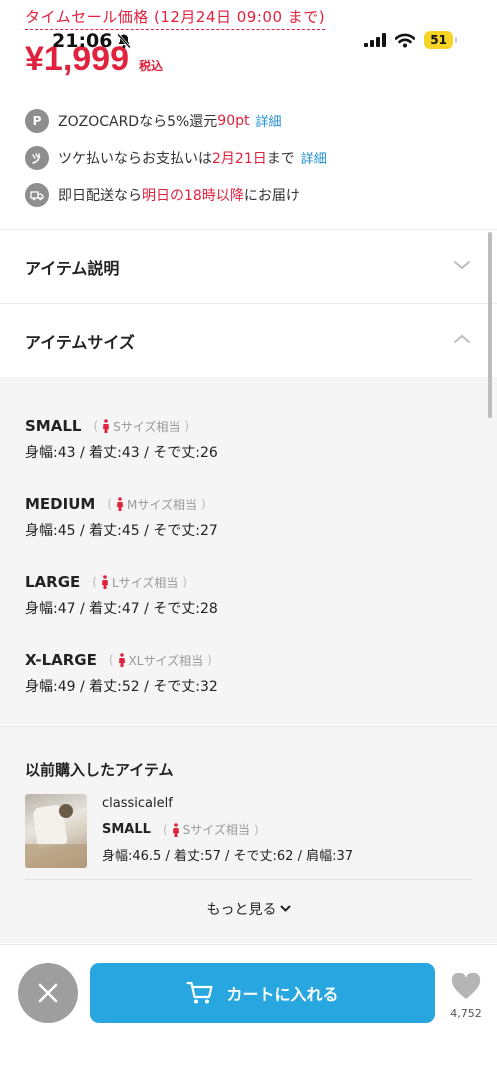 Image resolution: width=497 pixels, height=1080 pixels. I want to click on bottom-action-bar: カートに入れる 4,752, so click(248, 1012).